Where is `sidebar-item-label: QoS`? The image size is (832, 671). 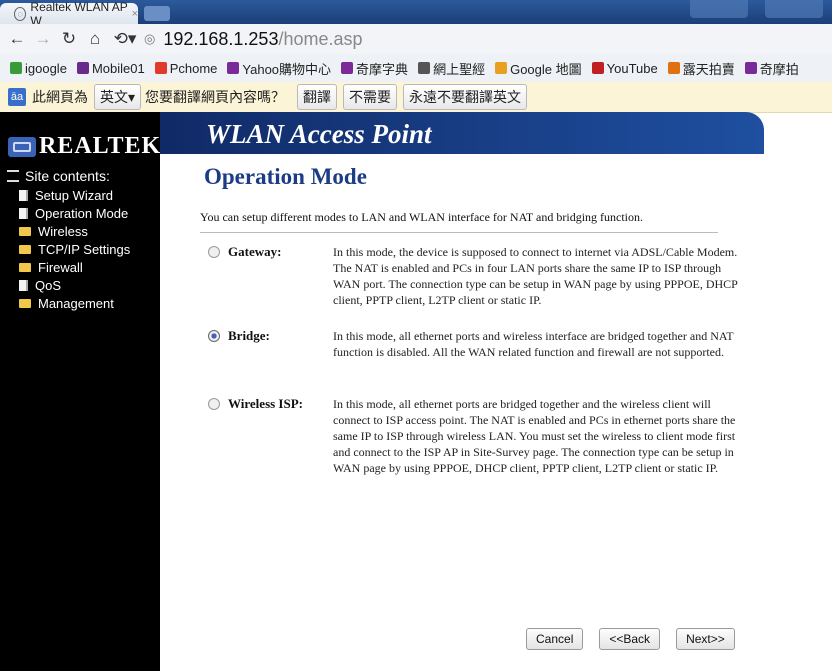 sidebar-item-label: QoS is located at coordinates (48, 285).